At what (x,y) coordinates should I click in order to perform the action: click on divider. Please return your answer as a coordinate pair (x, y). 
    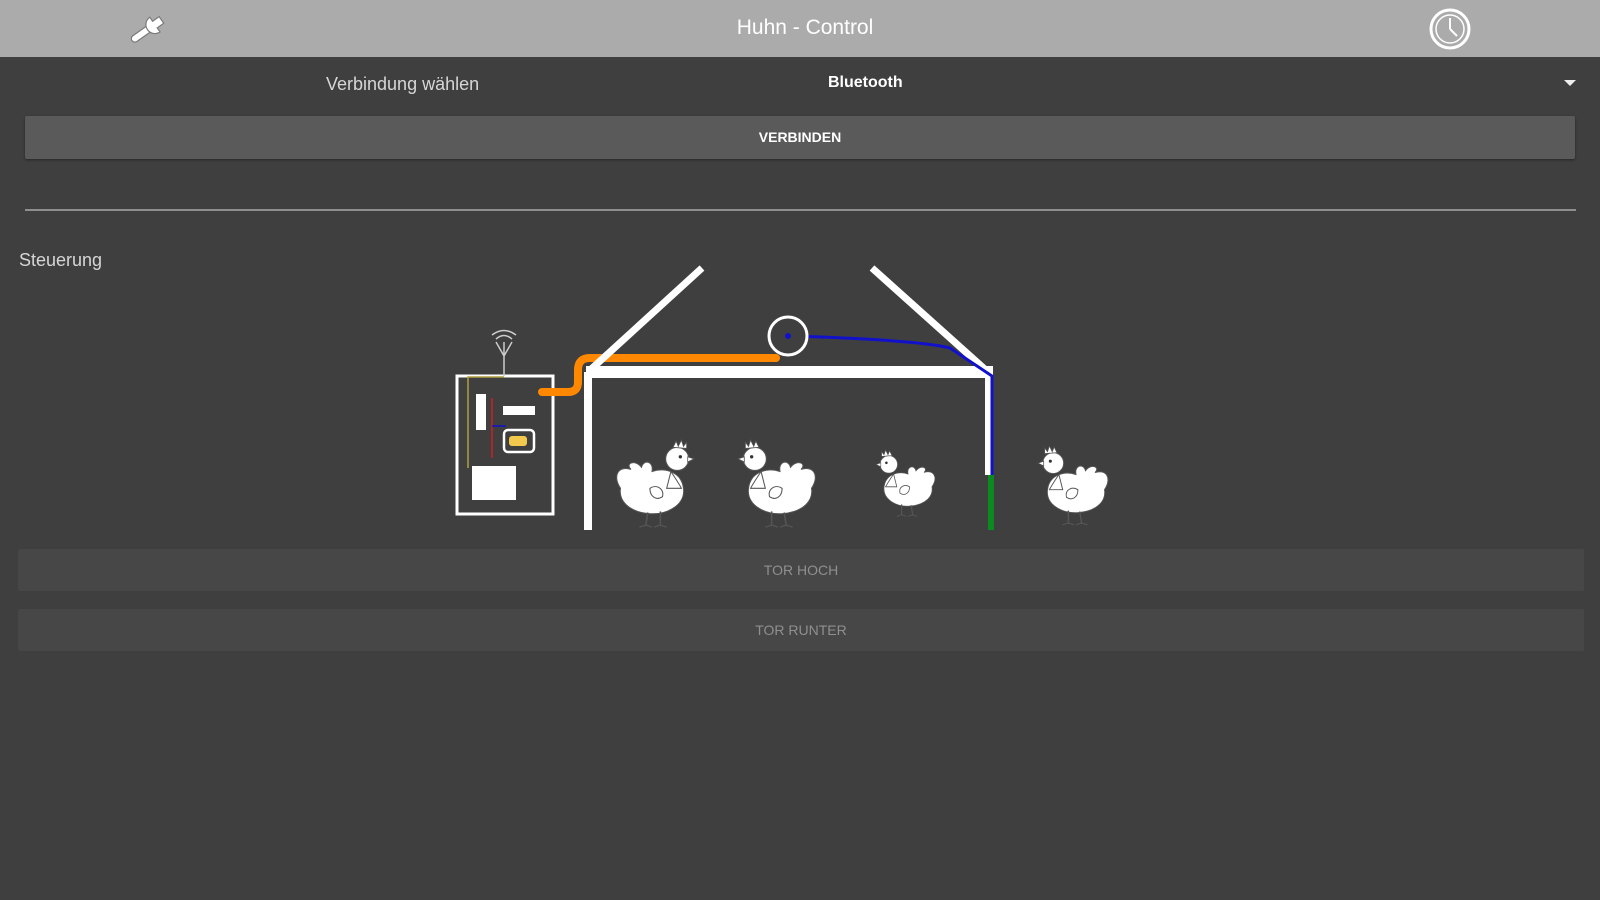
    Looking at the image, I should click on (800, 210).